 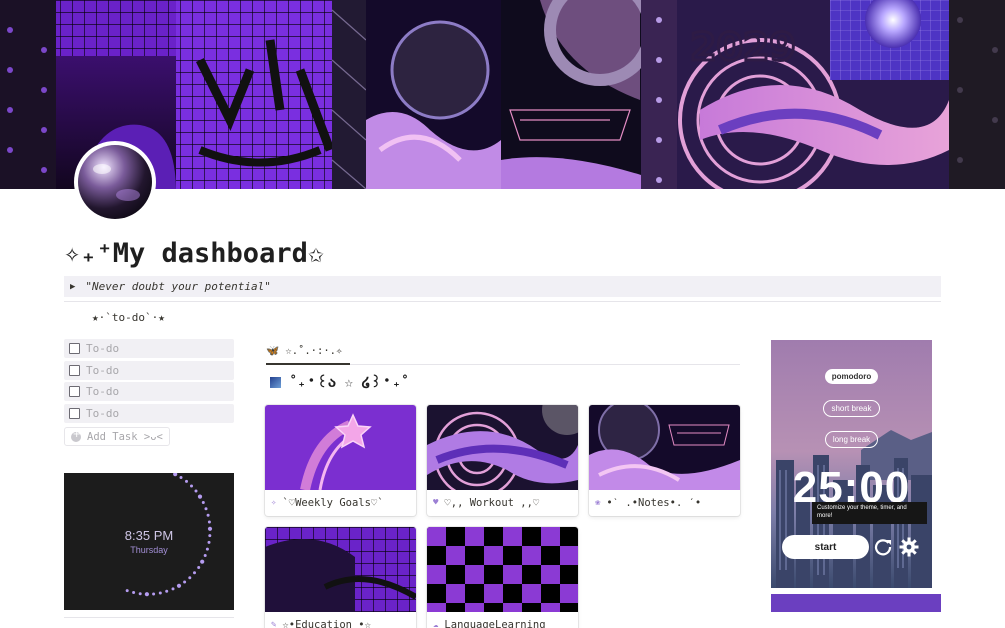 I want to click on quote-toggle: ▶ "Never doubt your potential", so click(x=502, y=286).